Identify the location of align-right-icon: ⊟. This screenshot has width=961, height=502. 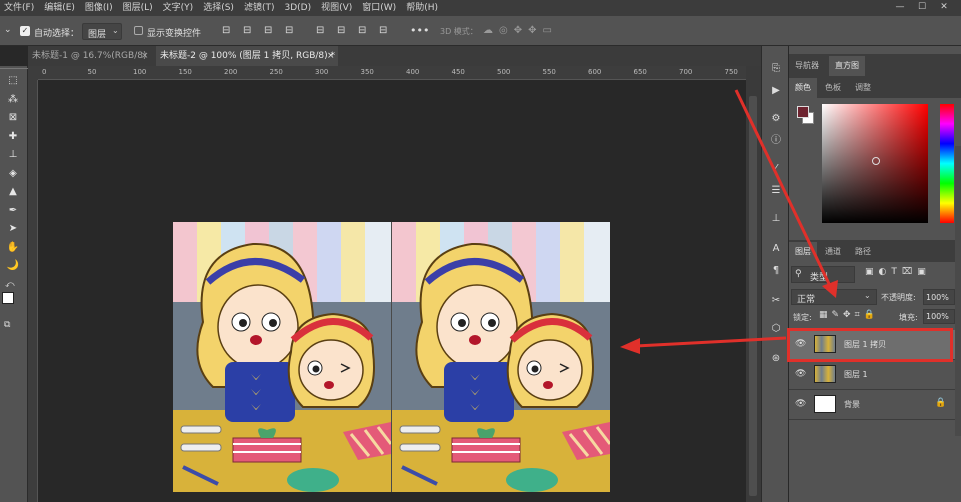
(268, 30).